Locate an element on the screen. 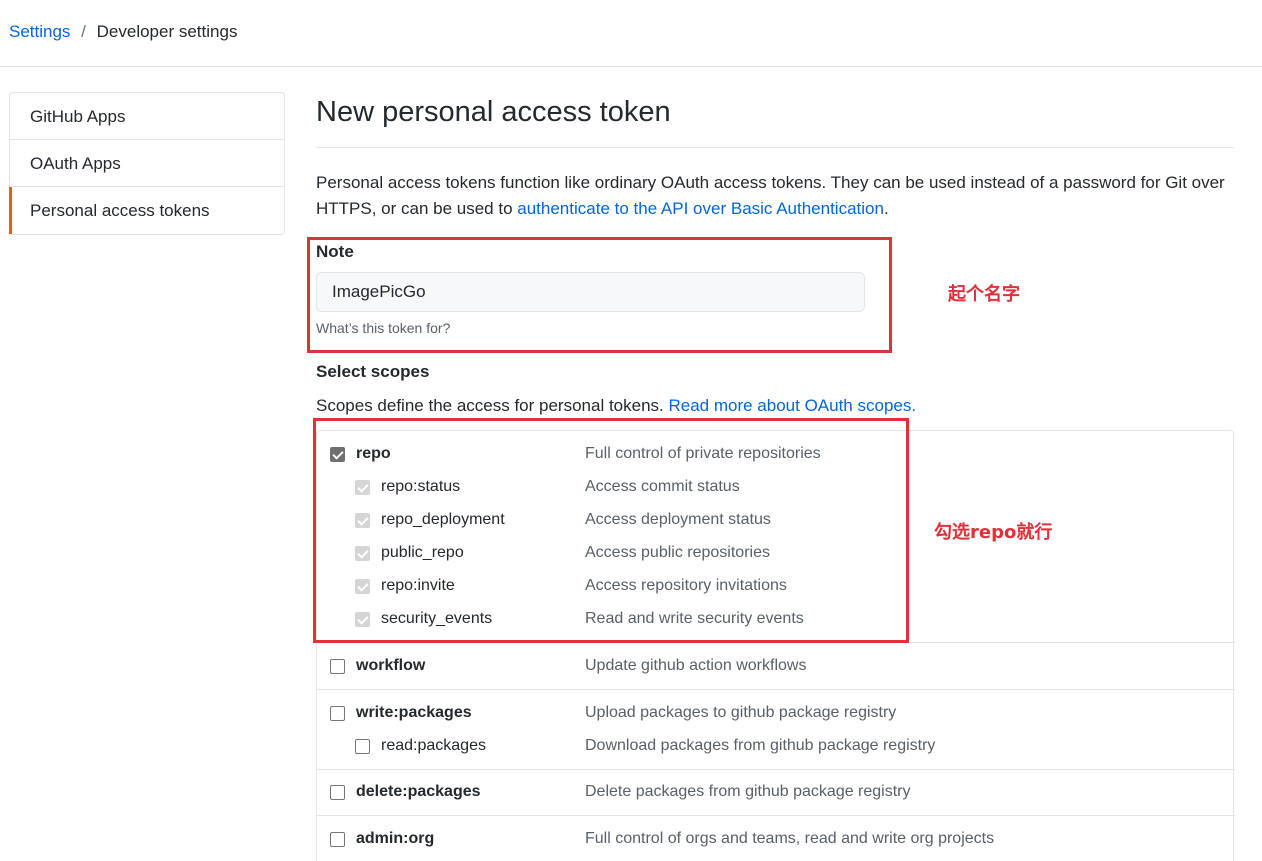 Image resolution: width=1262 pixels, height=861 pixels. scope-row-workflow: workflow Update github action workflows is located at coordinates (776, 667).